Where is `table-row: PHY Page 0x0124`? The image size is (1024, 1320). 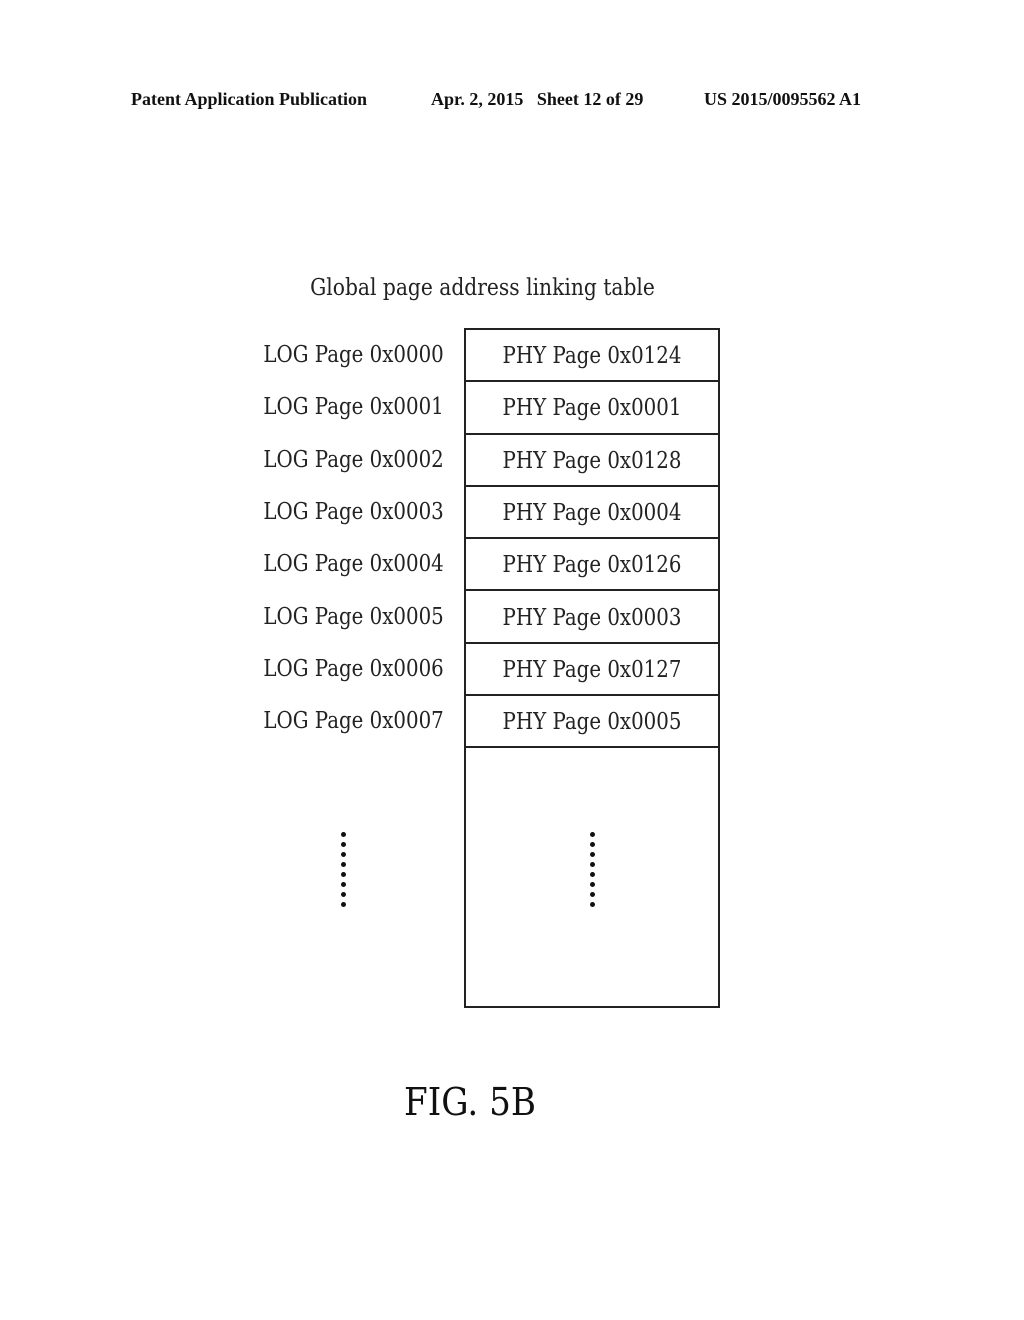
table-row: PHY Page 0x0124 is located at coordinates (592, 356).